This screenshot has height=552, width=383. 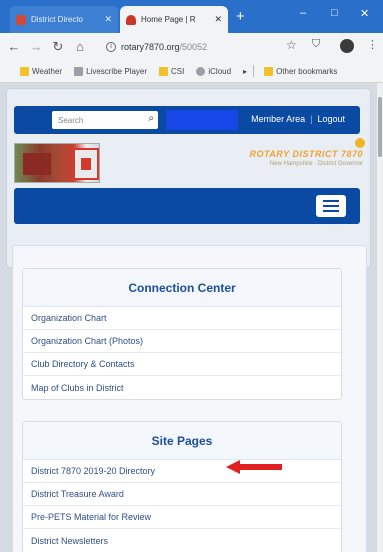 I want to click on header-accent-block, so click(x=202, y=120).